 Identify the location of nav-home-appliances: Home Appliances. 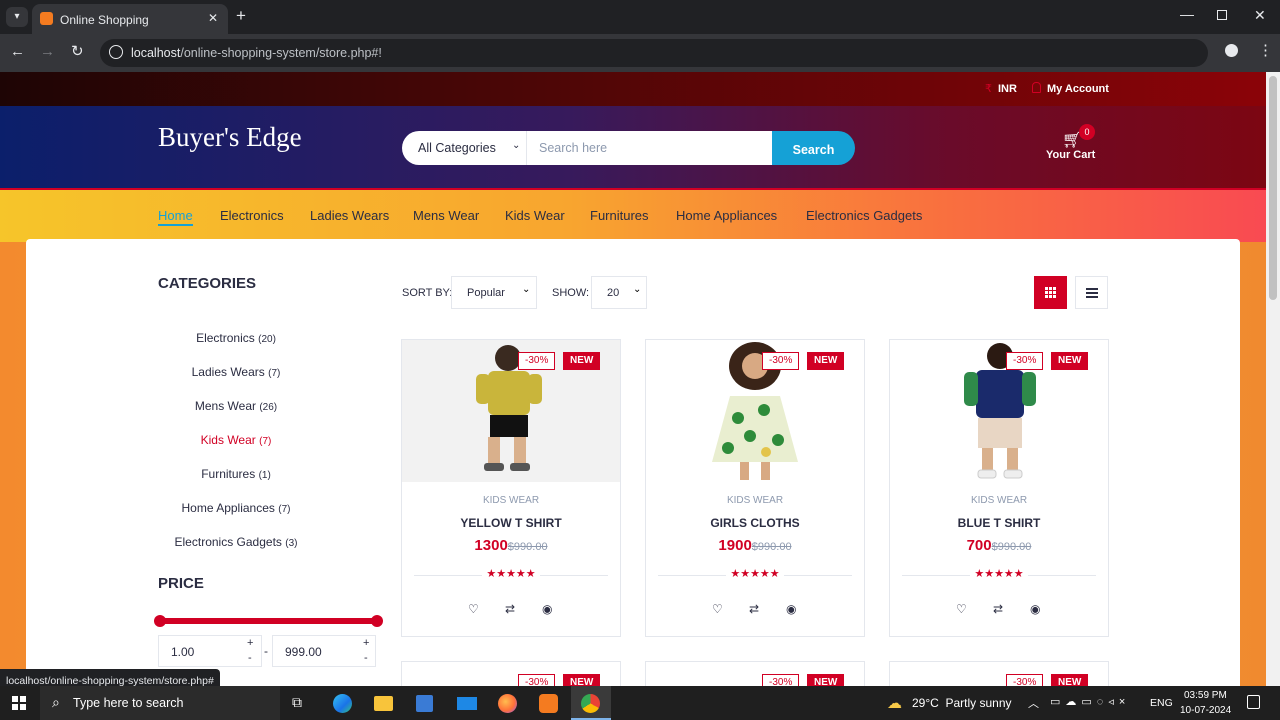
(726, 215).